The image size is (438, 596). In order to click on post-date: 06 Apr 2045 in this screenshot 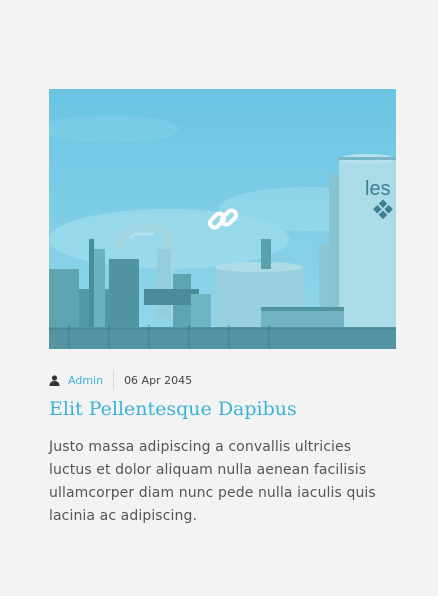, I will do `click(158, 380)`.